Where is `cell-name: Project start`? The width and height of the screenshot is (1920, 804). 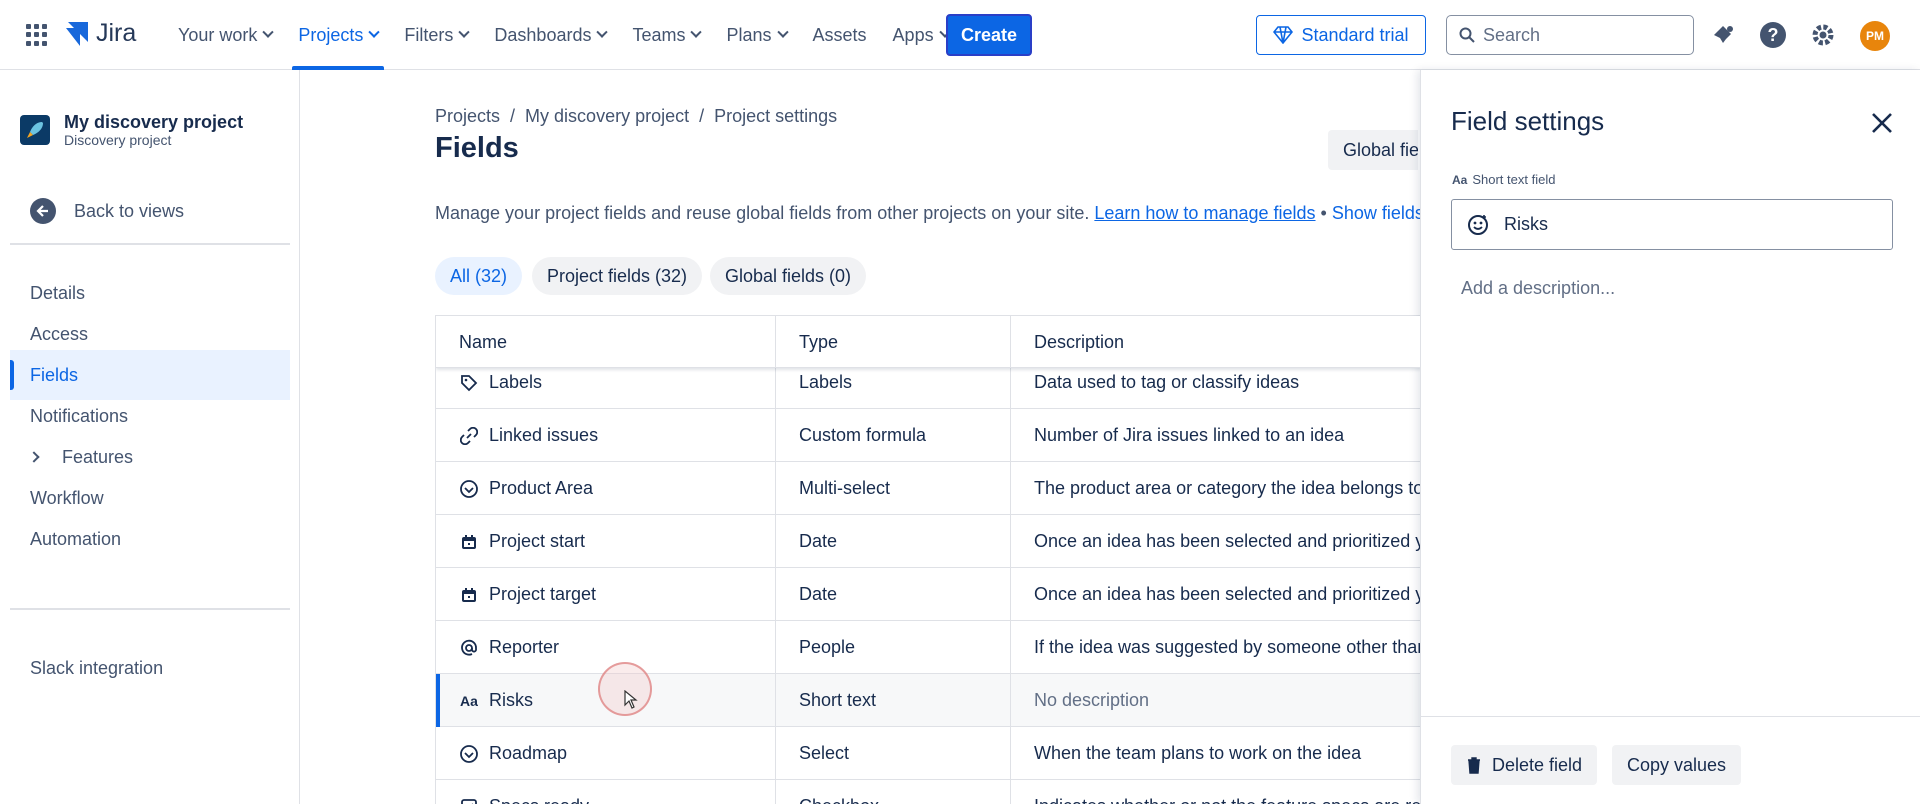
cell-name: Project start is located at coordinates (609, 541).